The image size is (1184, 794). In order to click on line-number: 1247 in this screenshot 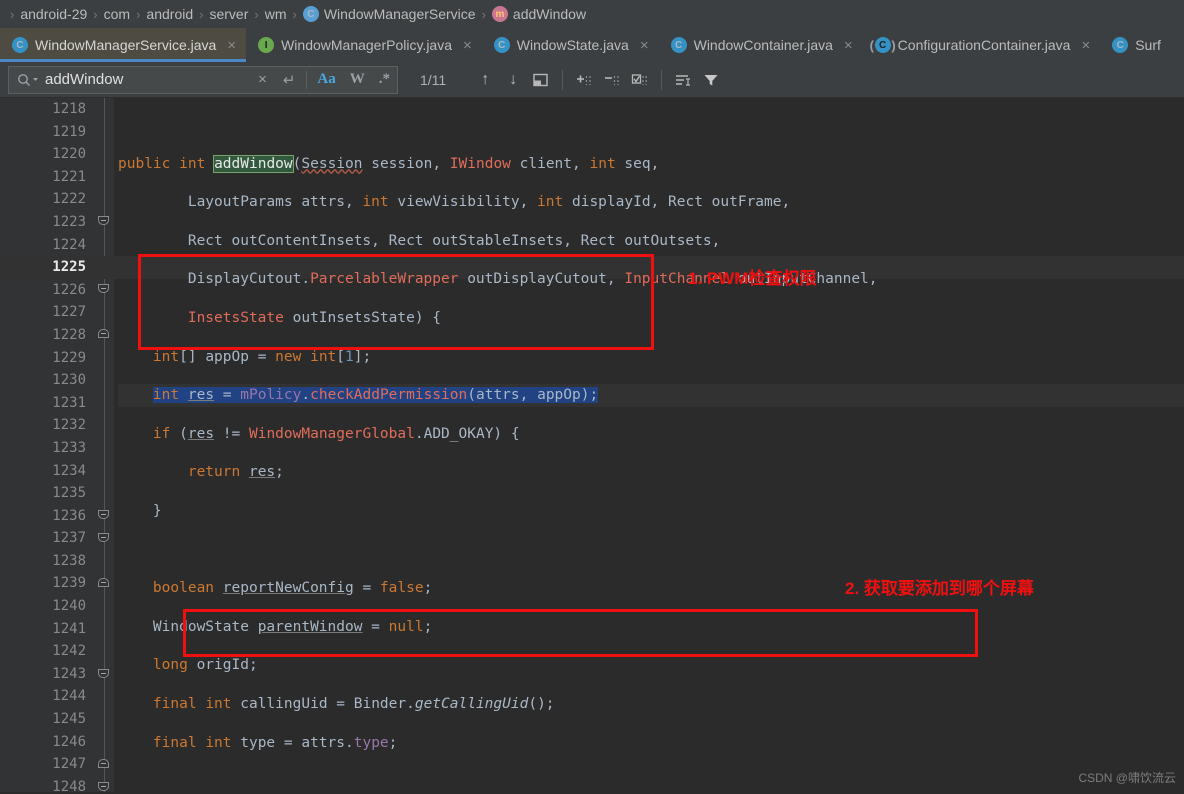, I will do `click(69, 764)`.